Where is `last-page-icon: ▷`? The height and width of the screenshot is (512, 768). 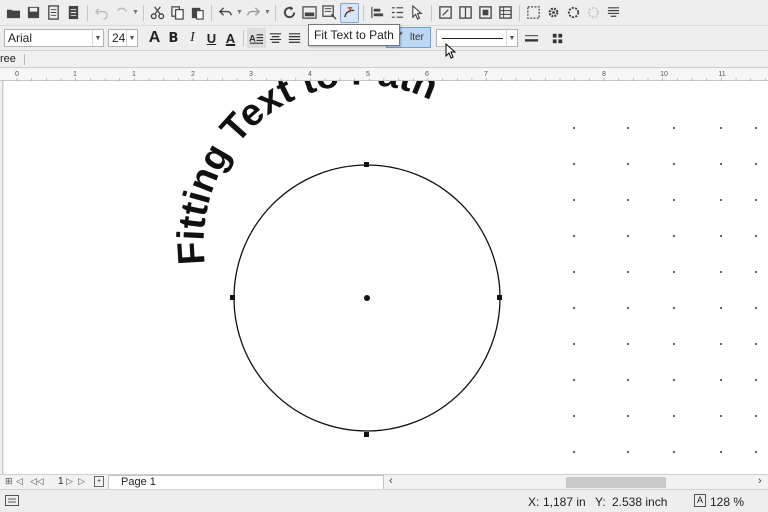
last-page-icon: ▷ is located at coordinates (81, 481).